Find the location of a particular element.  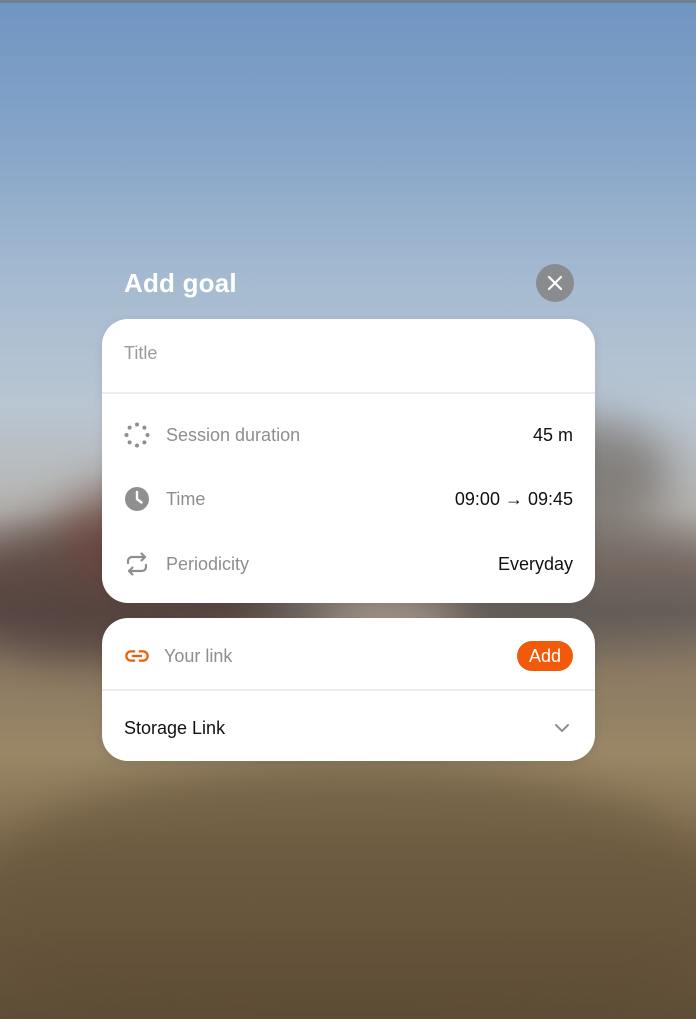

repeat-icon is located at coordinates (137, 564).